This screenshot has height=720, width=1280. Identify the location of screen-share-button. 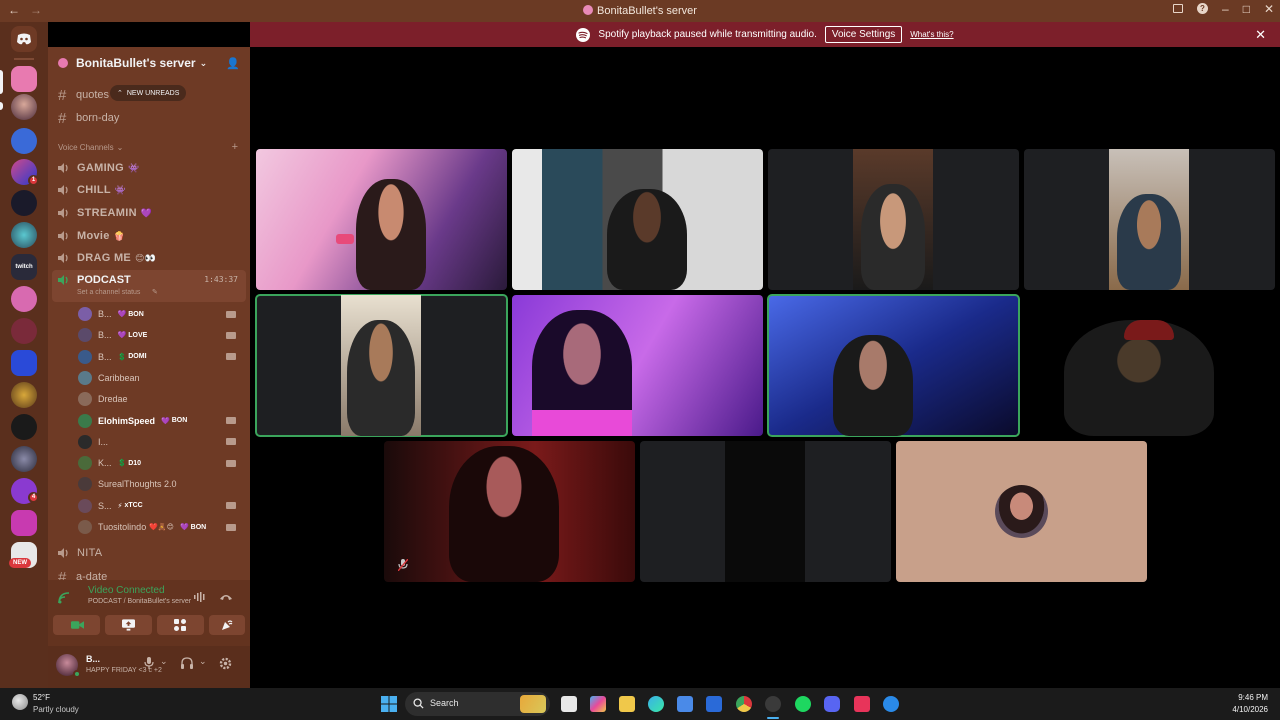
(128, 625).